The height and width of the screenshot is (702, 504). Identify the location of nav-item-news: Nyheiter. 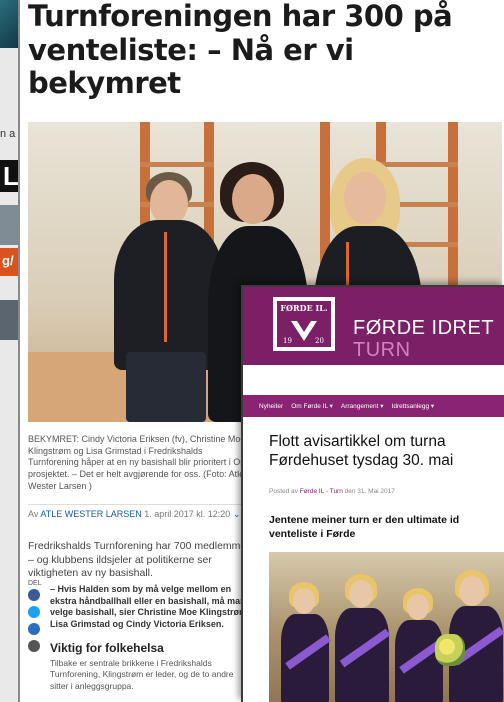
(271, 406).